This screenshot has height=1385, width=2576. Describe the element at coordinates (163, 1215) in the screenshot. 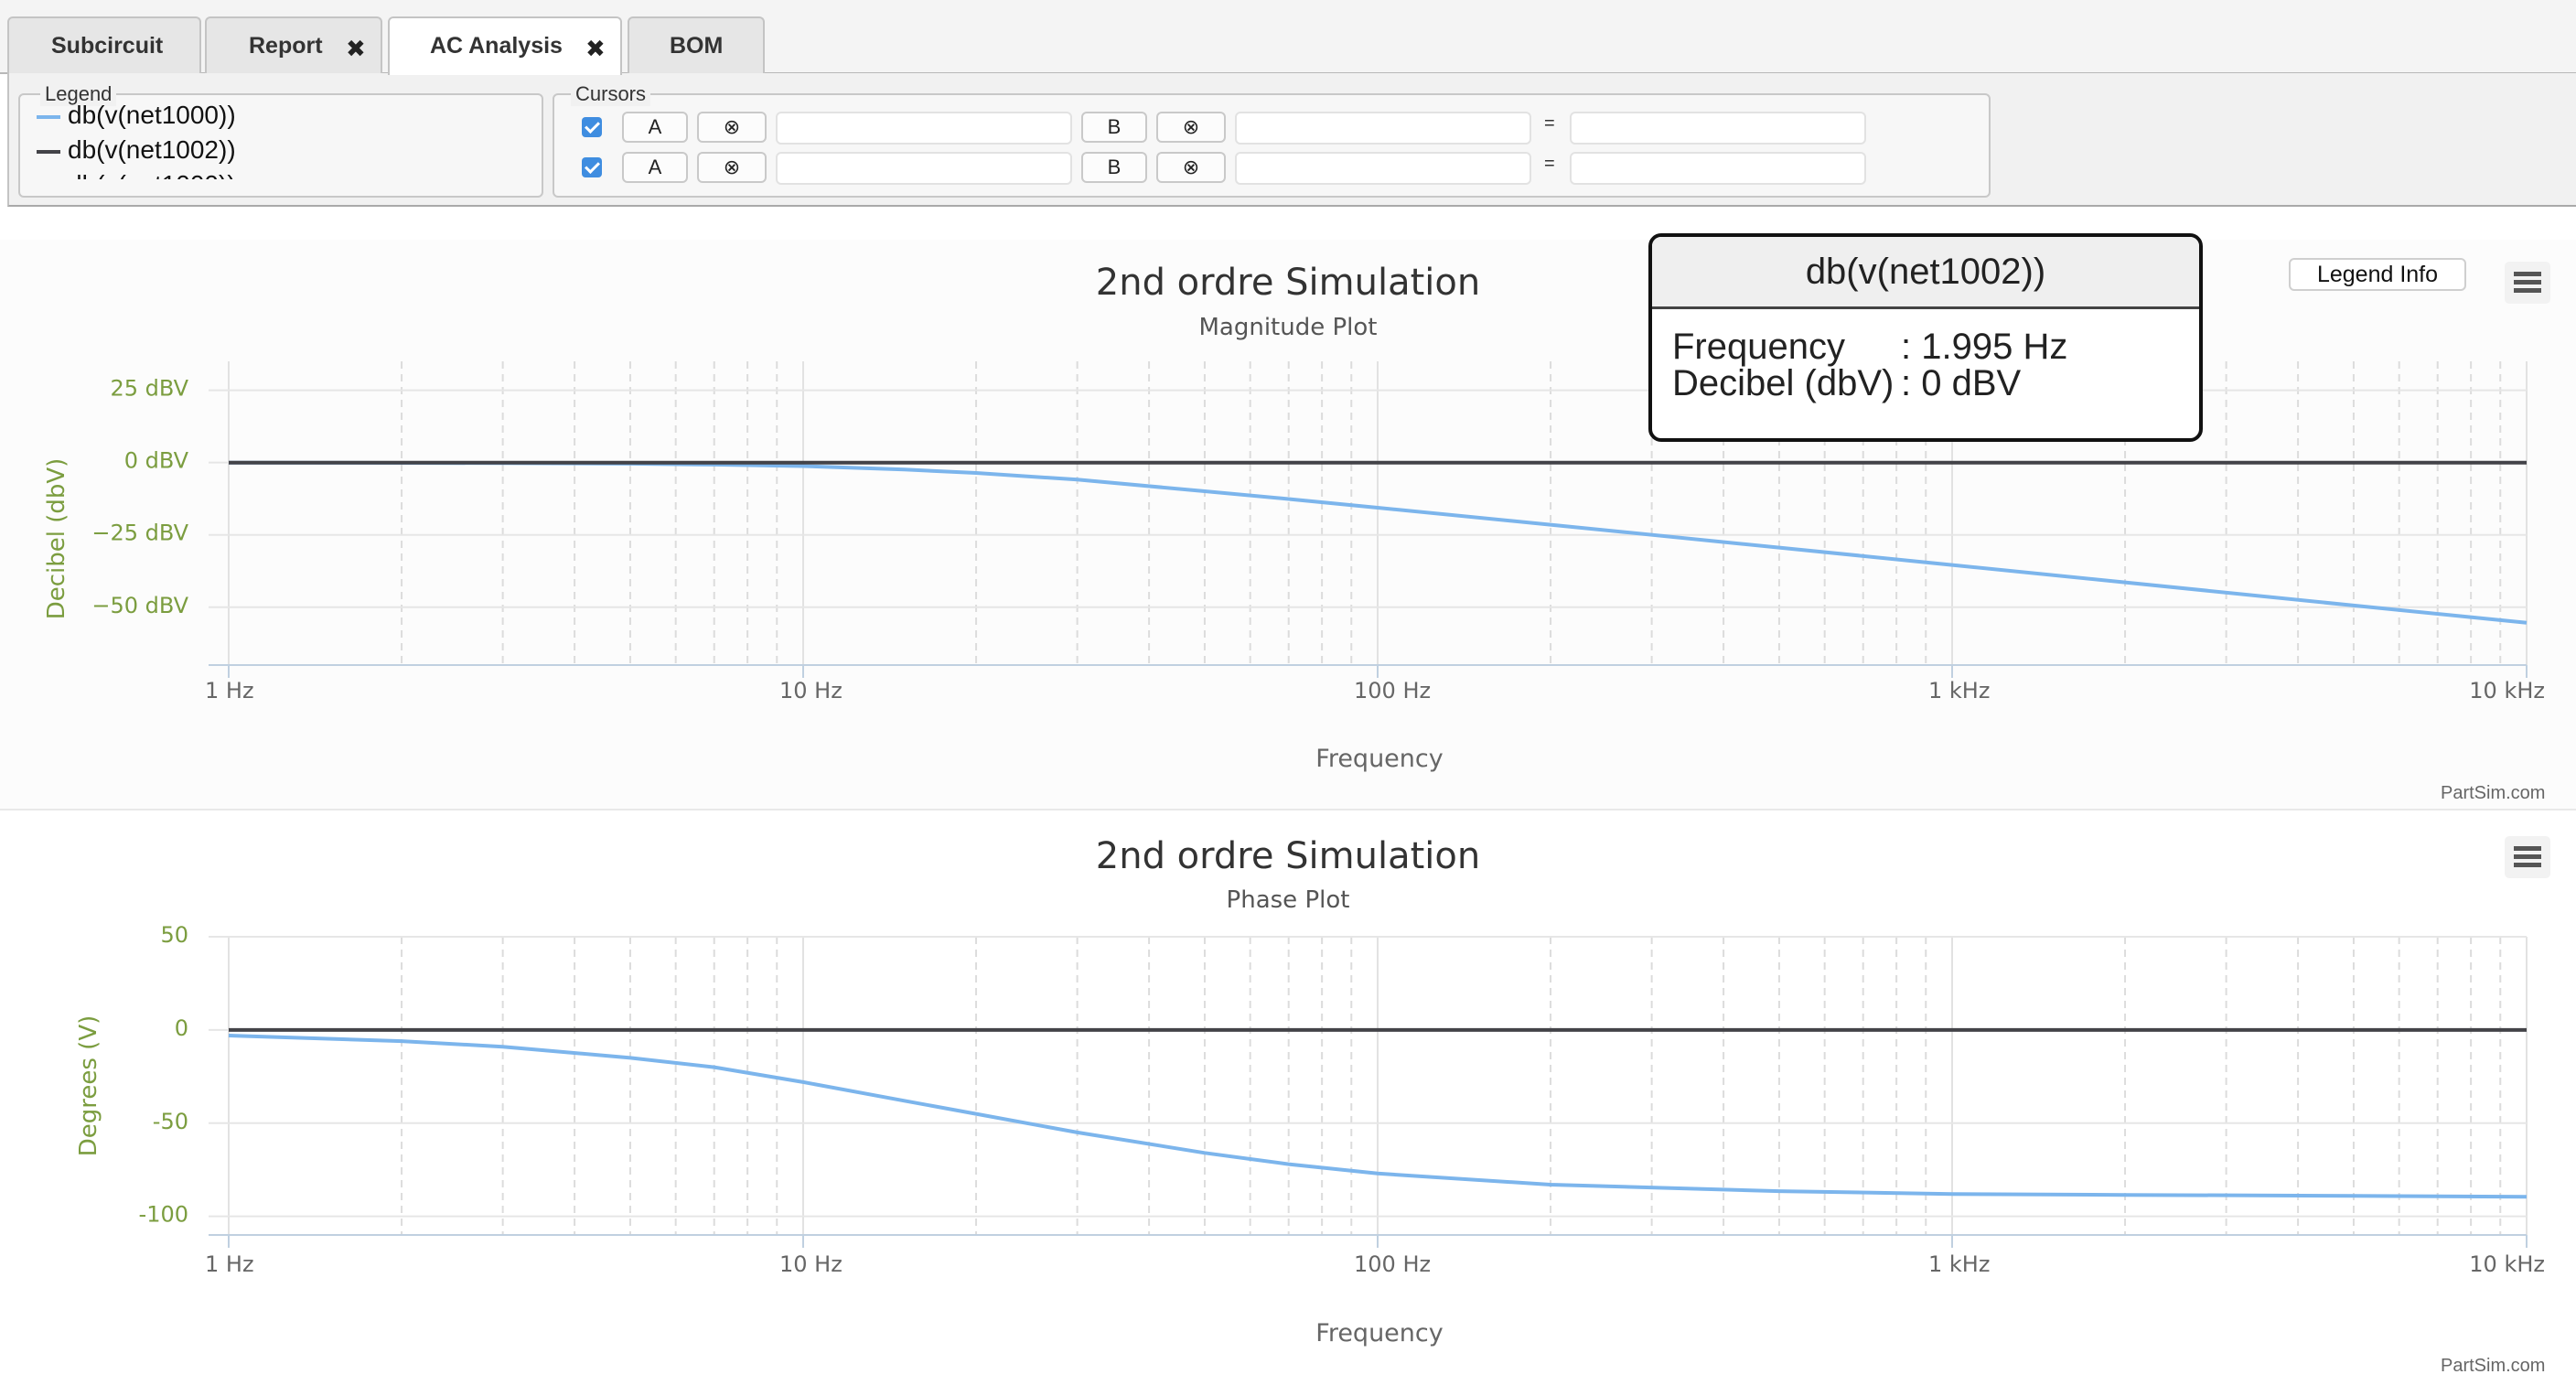

I see `y-tick-label: -100` at that location.